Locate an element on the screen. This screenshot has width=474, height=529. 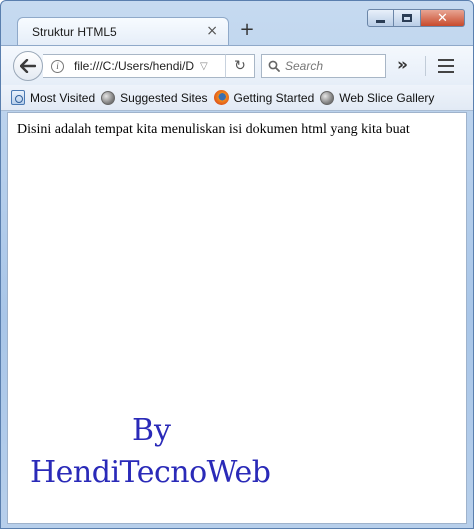
close-tab-icon: × is located at coordinates (212, 31).